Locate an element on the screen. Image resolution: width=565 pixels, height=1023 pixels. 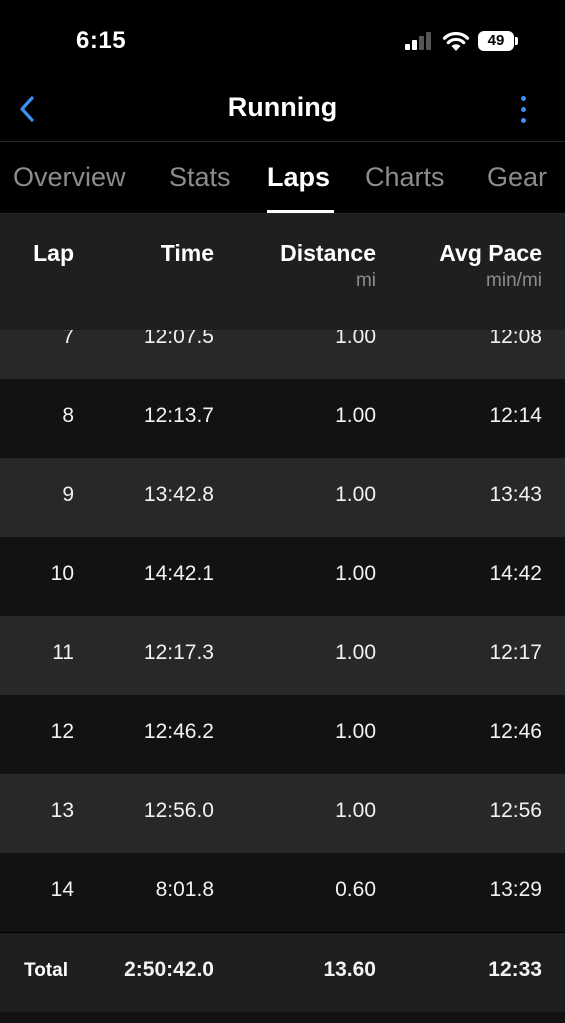
lap-pace: 13:43 is located at coordinates (515, 494).